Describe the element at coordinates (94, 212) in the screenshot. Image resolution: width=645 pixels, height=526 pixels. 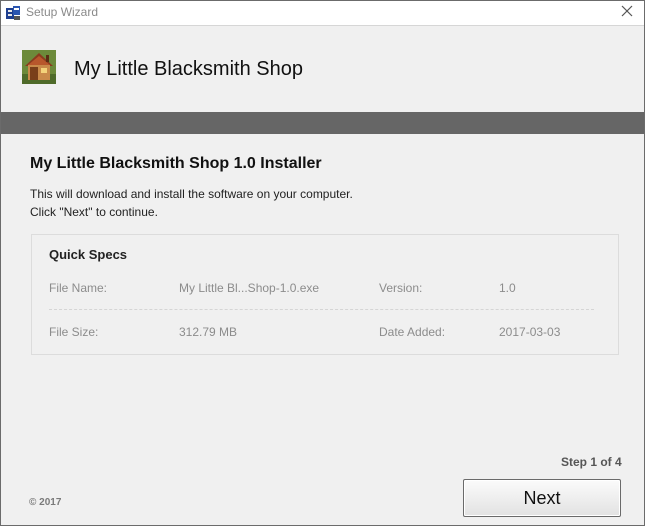
I see `description-line-2: Click "Next" to continue.` at that location.